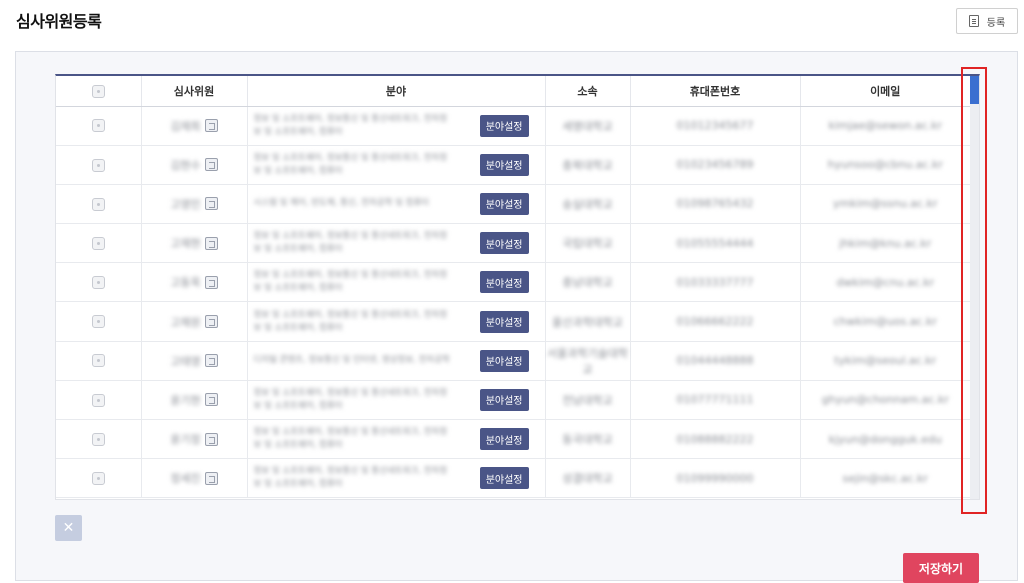 The height and width of the screenshot is (583, 1024). I want to click on org-text: 숭실대학교, so click(587, 204).